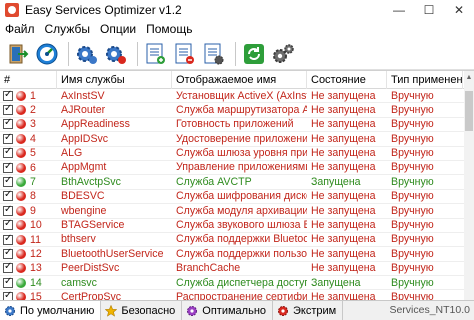 The width and height of the screenshot is (474, 320). What do you see at coordinates (36, 295) in the screenshot?
I see `row-number: 15` at bounding box center [36, 295].